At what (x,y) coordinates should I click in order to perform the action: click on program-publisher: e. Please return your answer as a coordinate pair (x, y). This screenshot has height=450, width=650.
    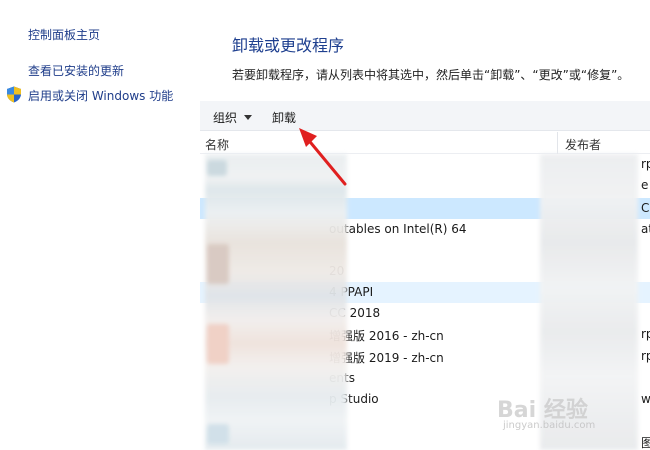
    Looking at the image, I should click on (645, 185).